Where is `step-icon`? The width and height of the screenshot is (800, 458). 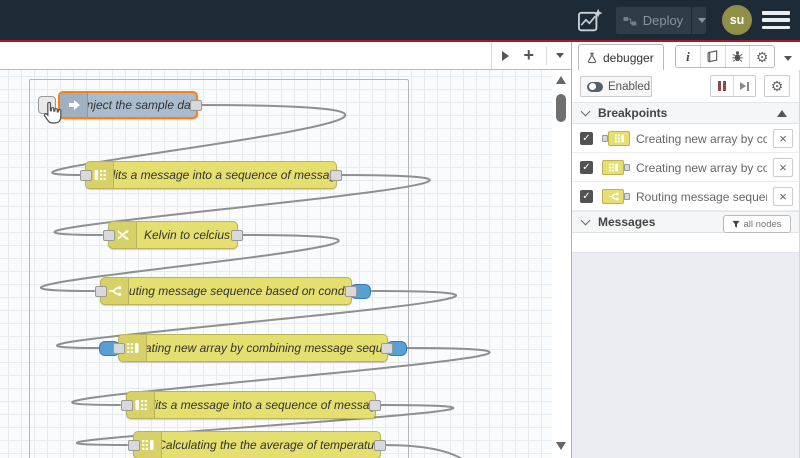 step-icon is located at coordinates (744, 86).